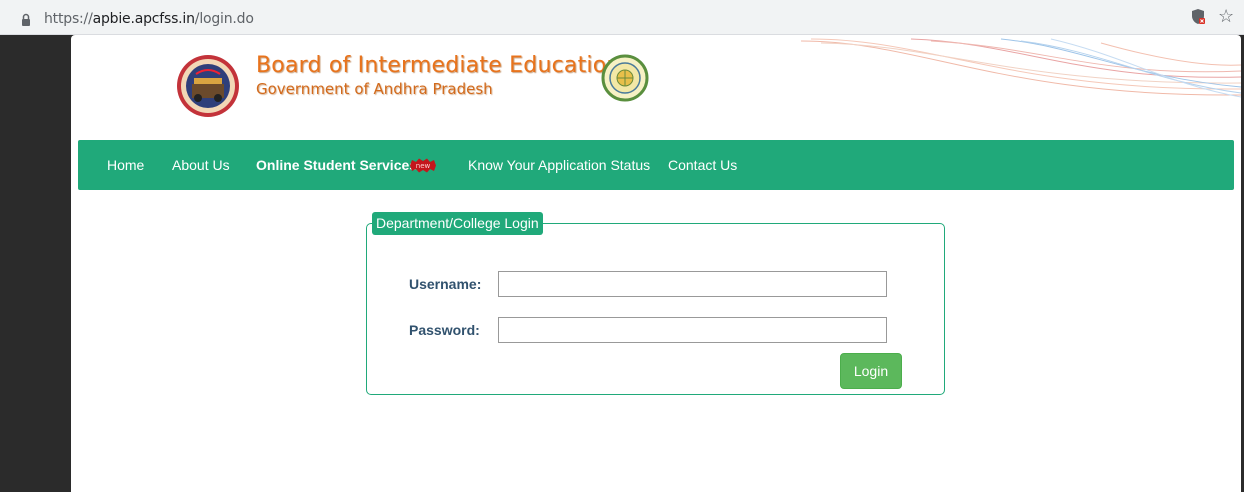  I want to click on star-icon: ☆, so click(1226, 16).